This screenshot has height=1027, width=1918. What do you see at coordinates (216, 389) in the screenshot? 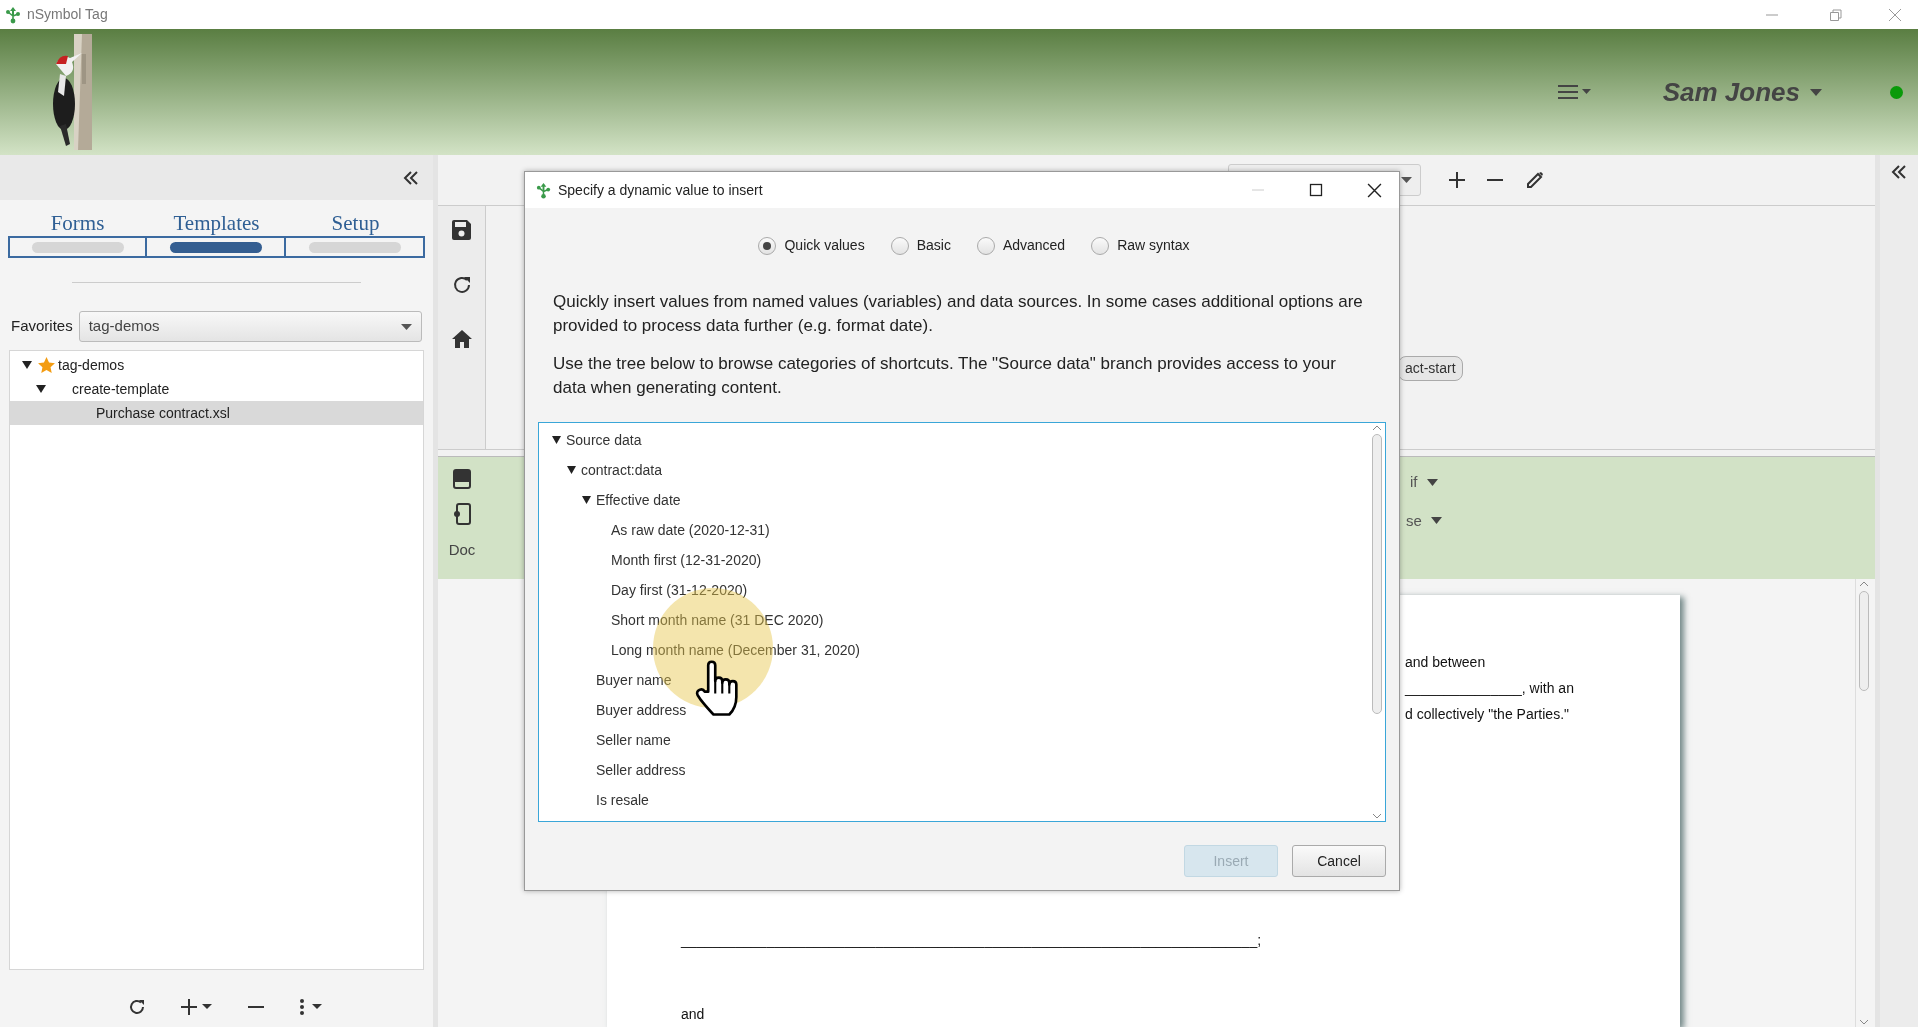
I see `tree-item: create-template` at bounding box center [216, 389].